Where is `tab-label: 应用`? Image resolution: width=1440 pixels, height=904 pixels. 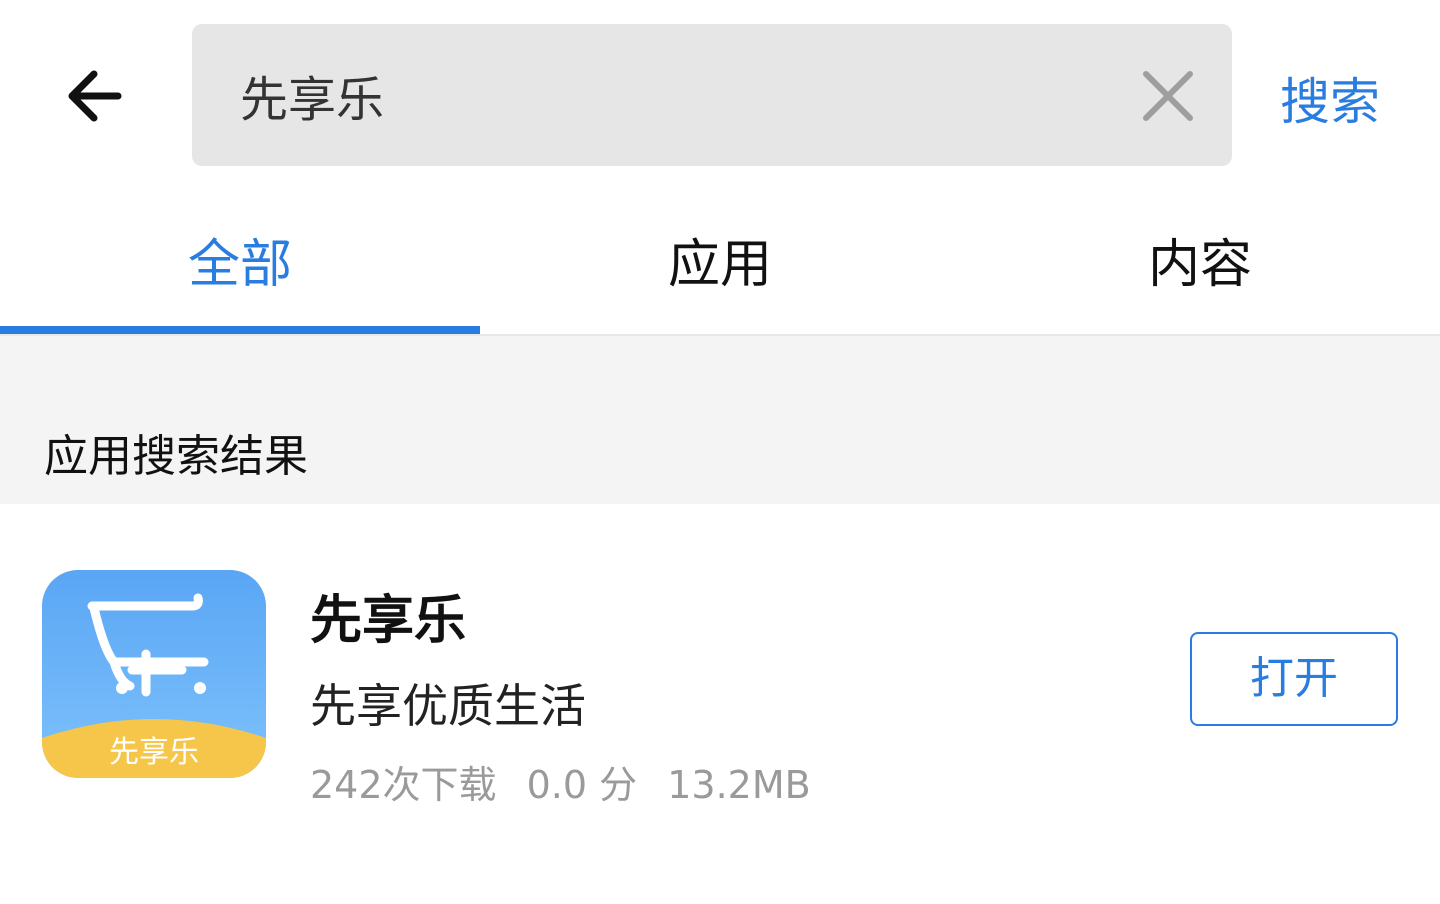 tab-label: 应用 is located at coordinates (719, 265).